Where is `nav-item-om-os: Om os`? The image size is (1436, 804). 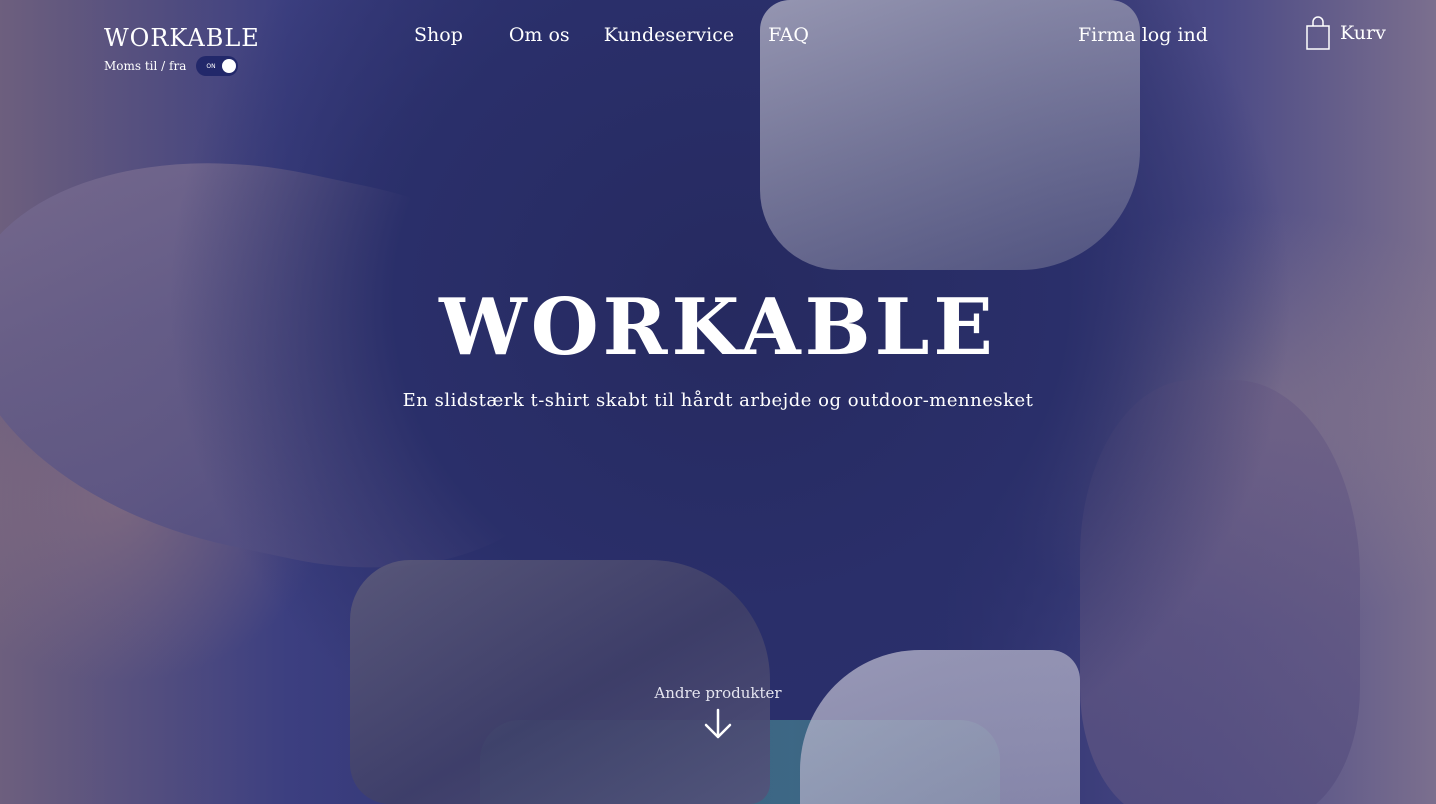 nav-item-om-os: Om os is located at coordinates (539, 35).